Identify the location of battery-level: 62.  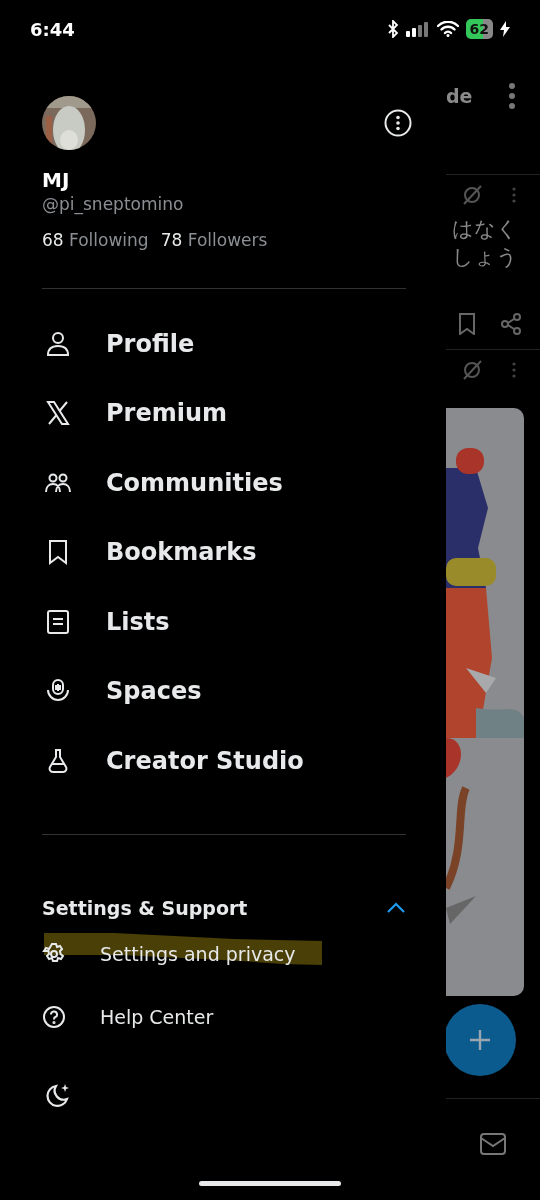
(479, 29).